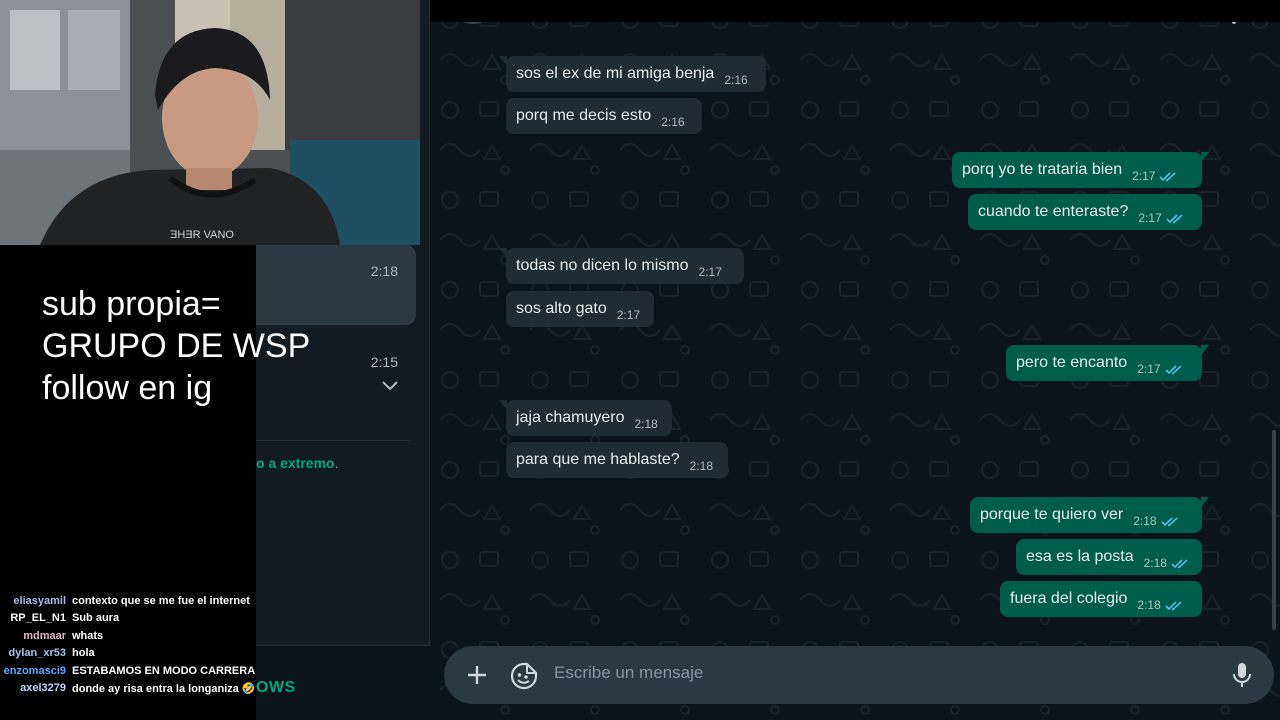  What do you see at coordinates (44, 635) in the screenshot?
I see `stream-chat-user: mdmaar` at bounding box center [44, 635].